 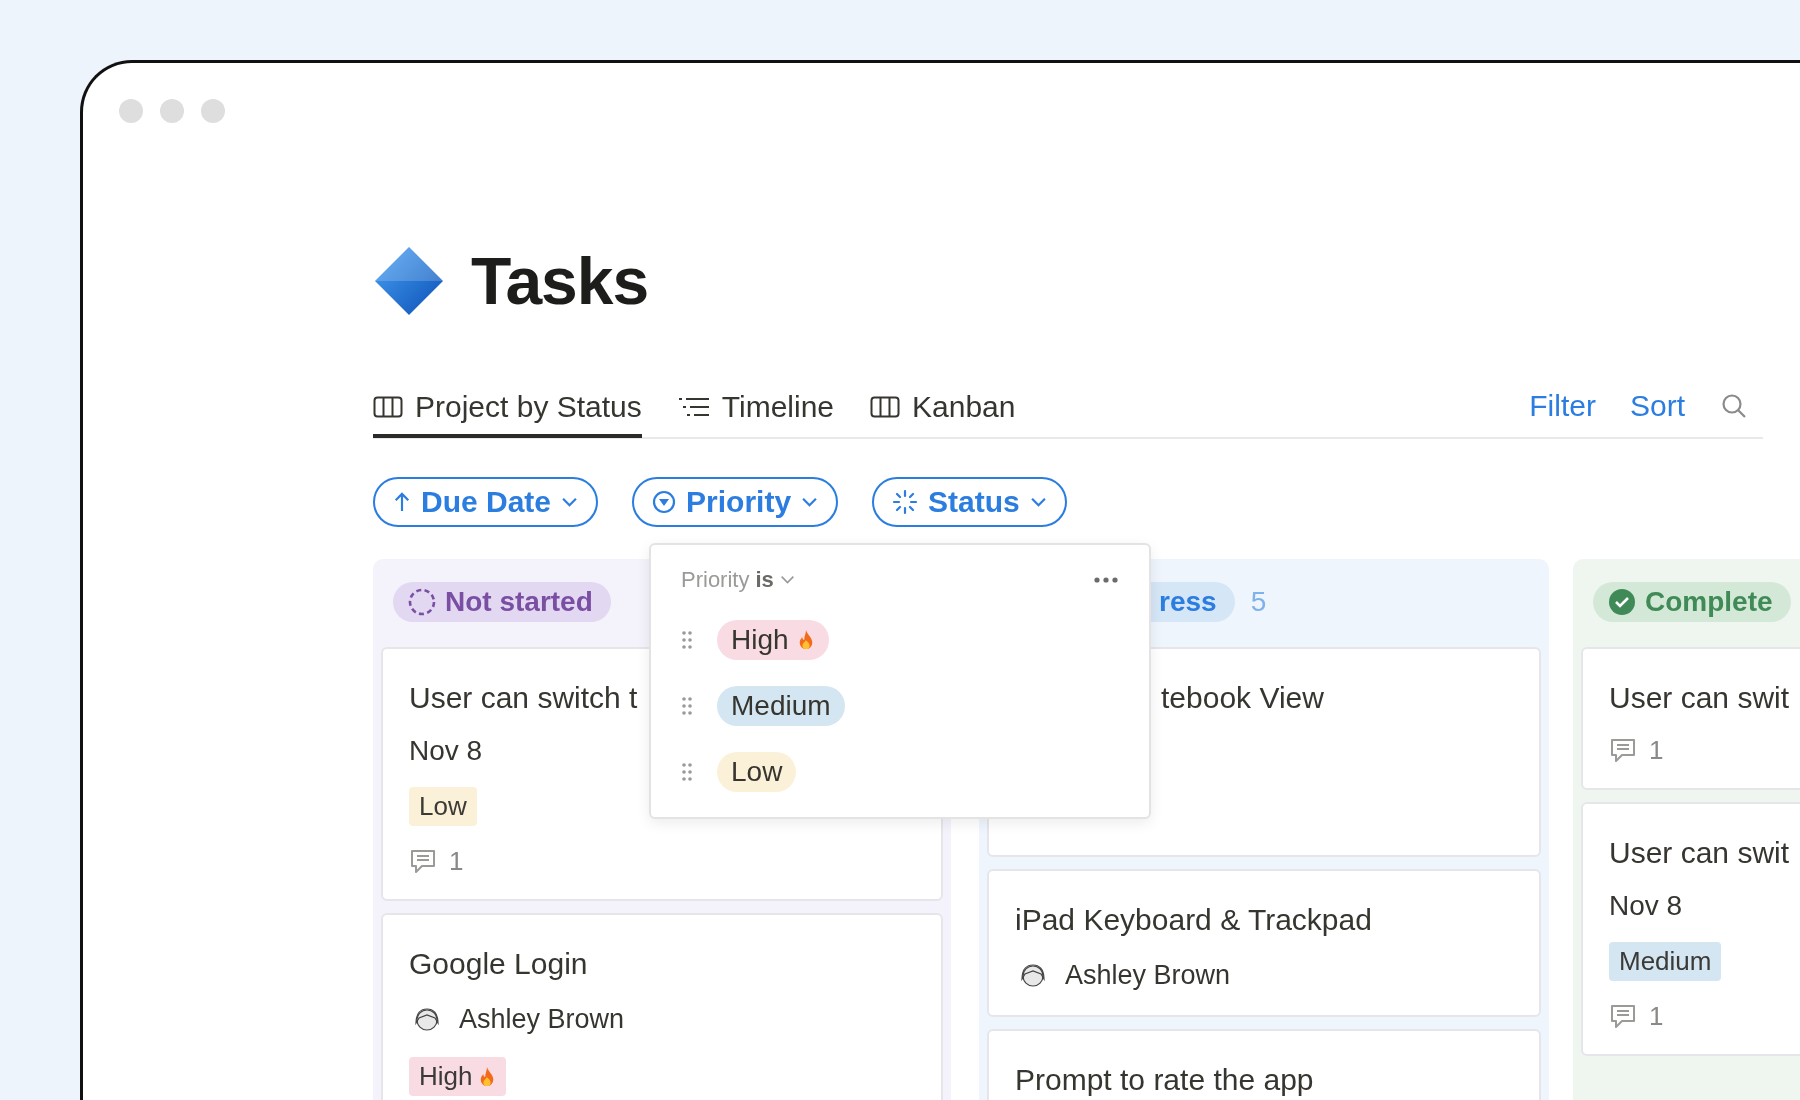 I want to click on card-title: iPad Keyboard & Trackpad, so click(x=1193, y=920).